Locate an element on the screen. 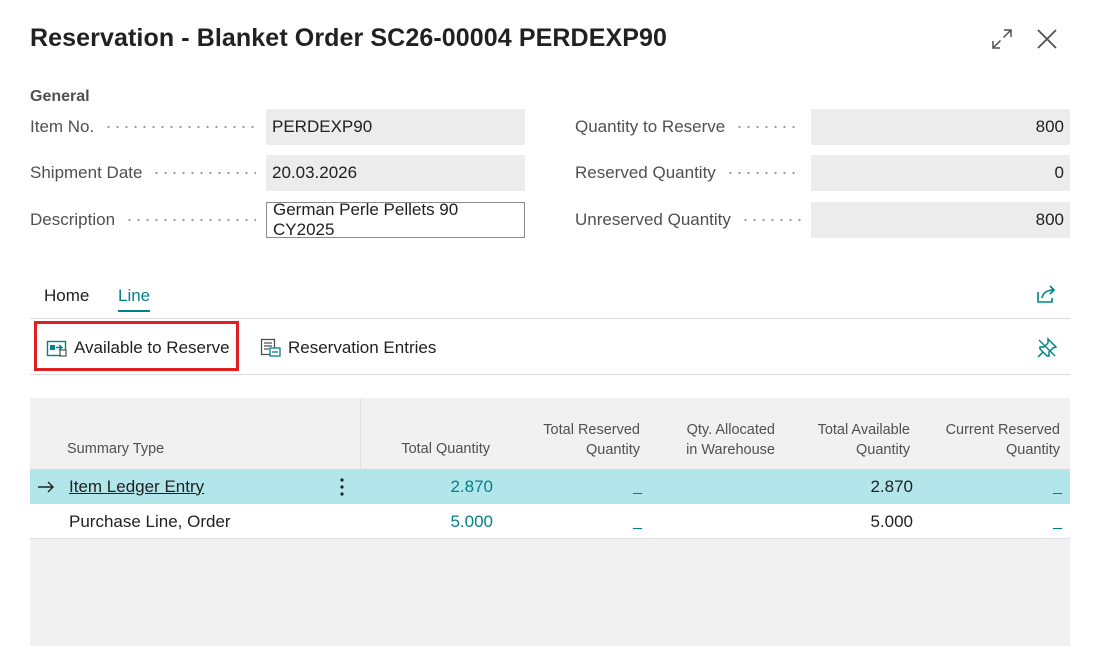  row-selected-arrow-icon is located at coordinates (47, 486).